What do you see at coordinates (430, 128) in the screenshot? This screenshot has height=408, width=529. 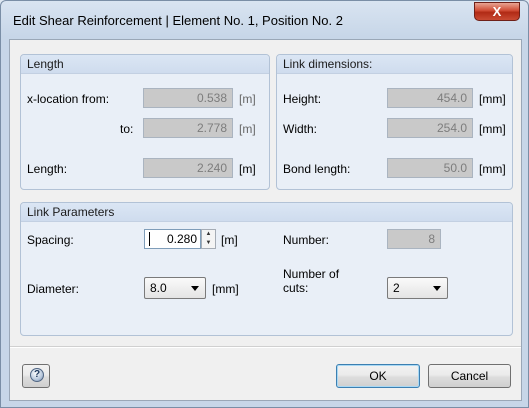 I see `width-field: 254.0` at bounding box center [430, 128].